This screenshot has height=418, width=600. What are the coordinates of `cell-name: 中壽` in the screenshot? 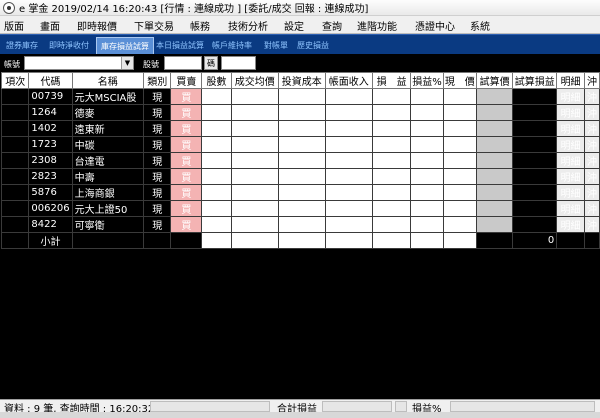 It's located at (108, 176).